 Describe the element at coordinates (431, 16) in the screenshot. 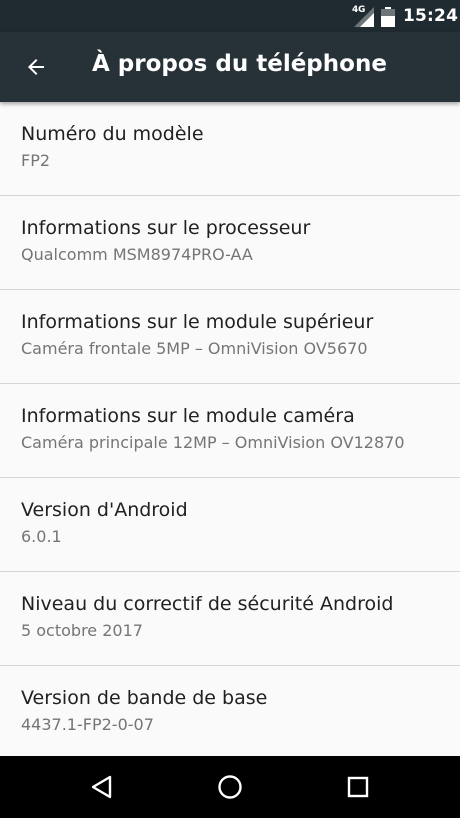

I see `status-clock: 15:24` at that location.